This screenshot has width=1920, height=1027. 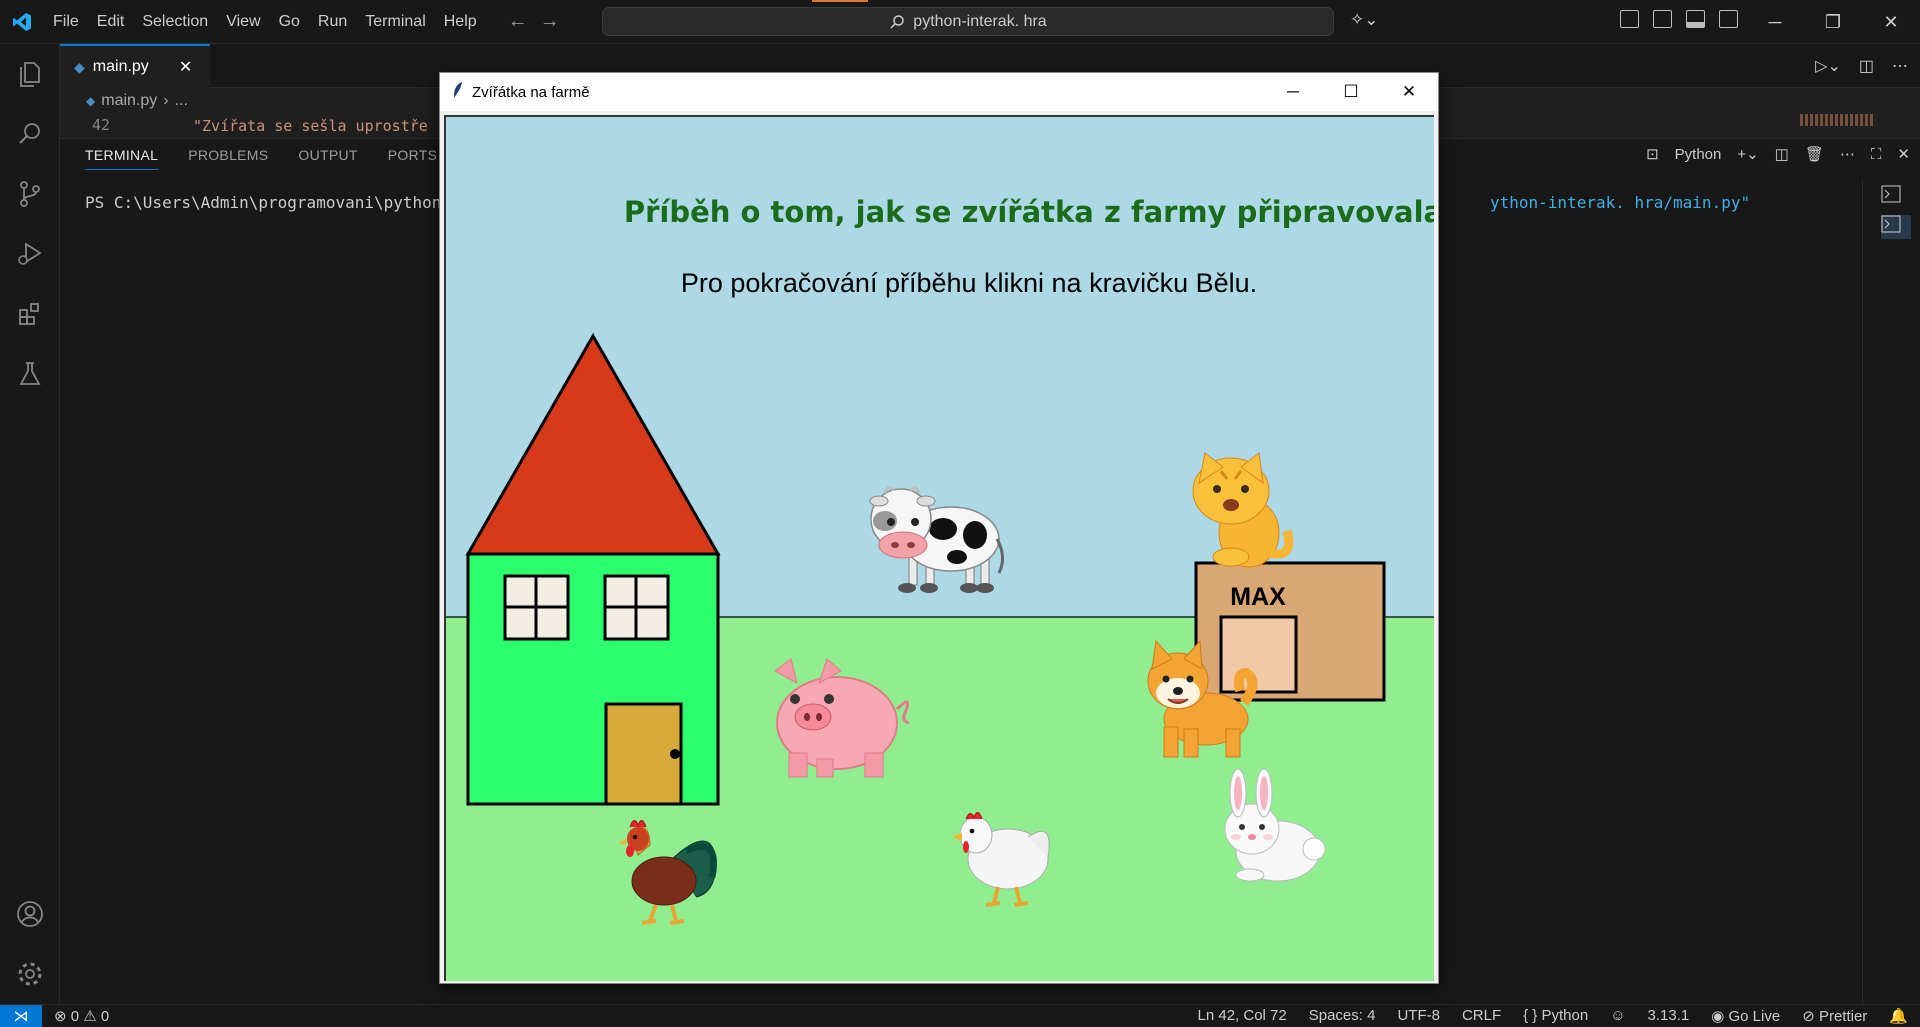 What do you see at coordinates (1629, 19) in the screenshot?
I see `customize-layout-icon` at bounding box center [1629, 19].